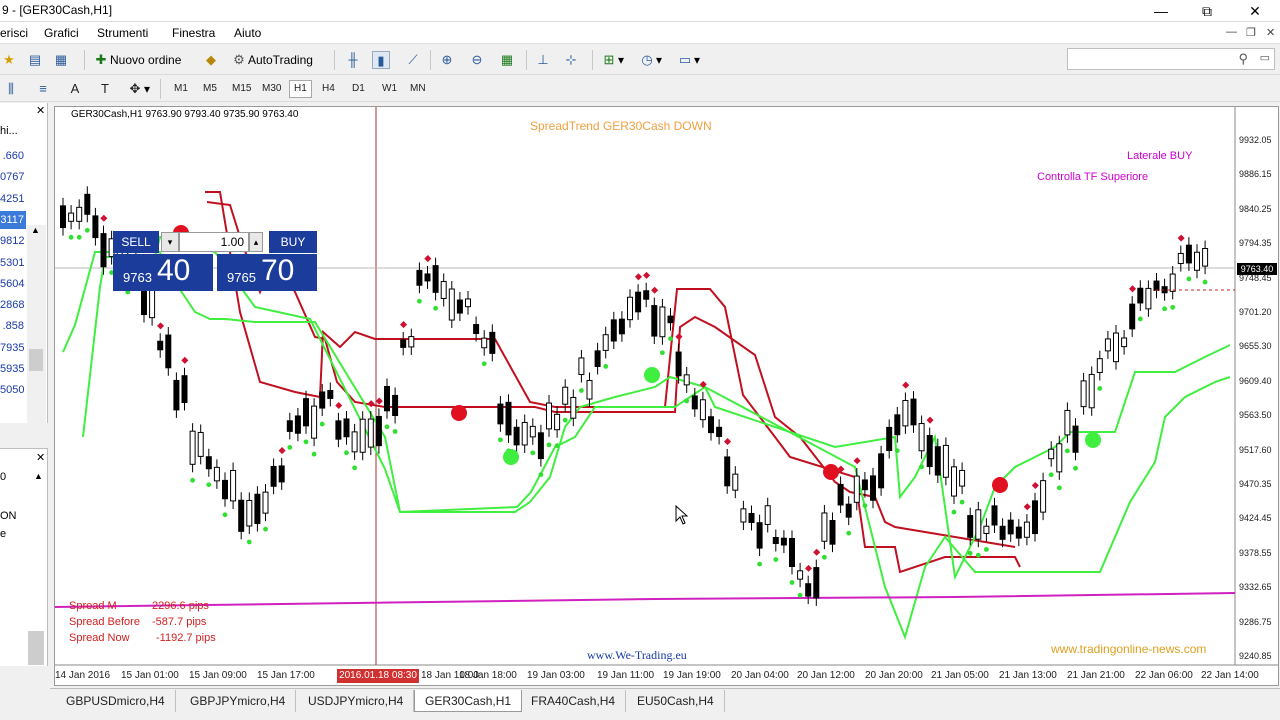 This screenshot has height=720, width=1280. What do you see at coordinates (676, 701) in the screenshot?
I see `chart-tab: EU50Cash,H4` at bounding box center [676, 701].